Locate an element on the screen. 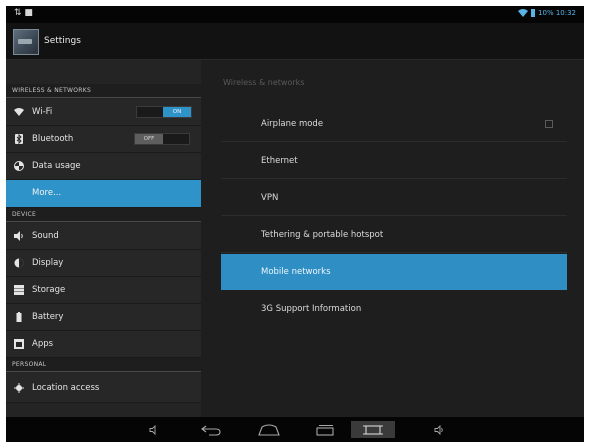 Image resolution: width=590 pixels, height=448 pixels. recent-apps-icon is located at coordinates (325, 430).